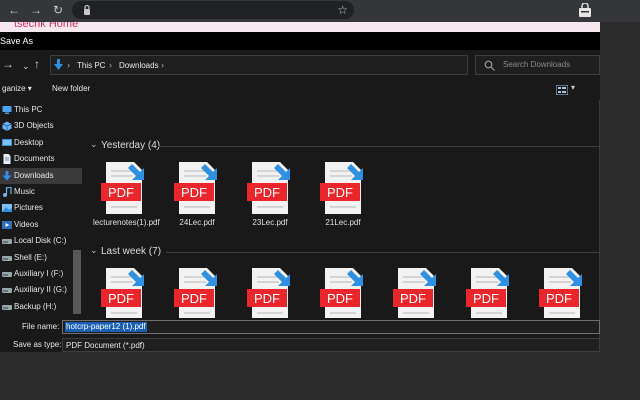 The image size is (640, 400). Describe the element at coordinates (331, 327) in the screenshot. I see `file-name-field: hotcrp-paper12 (1).pdf` at that location.